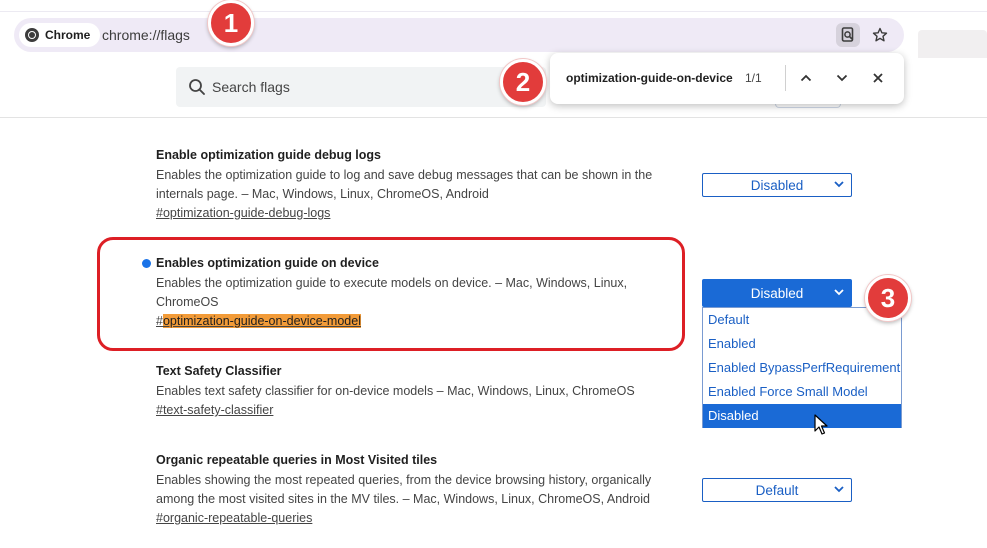 The height and width of the screenshot is (548, 987). I want to click on flag-permalink: #organic-repeatable-queries, so click(416, 518).